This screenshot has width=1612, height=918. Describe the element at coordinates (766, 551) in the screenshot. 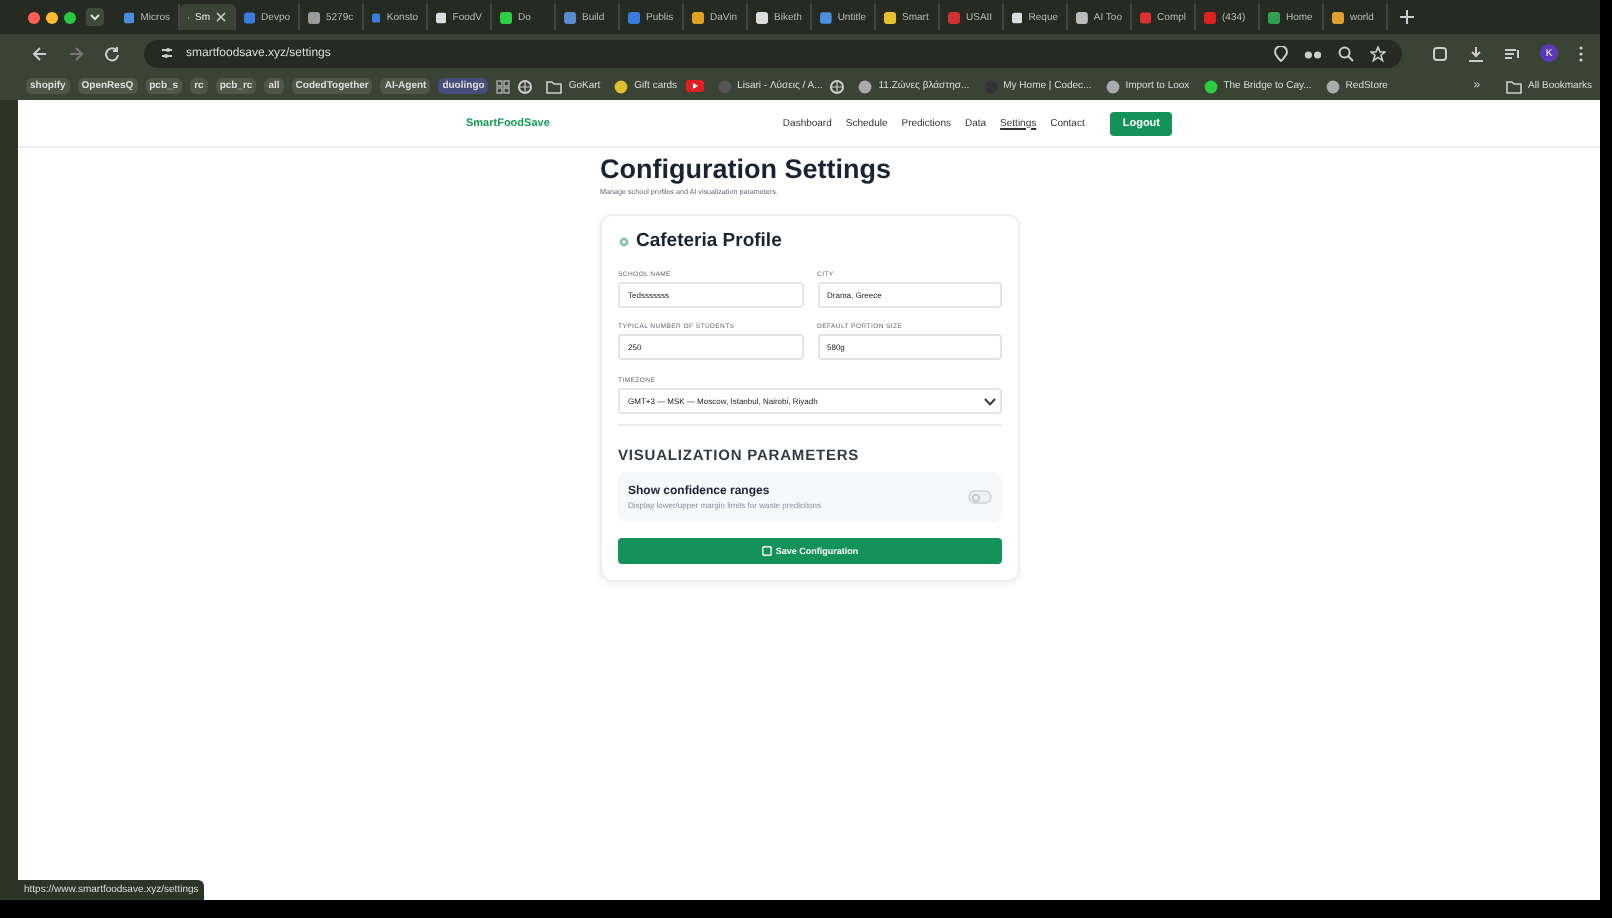

I see `save-icon` at that location.